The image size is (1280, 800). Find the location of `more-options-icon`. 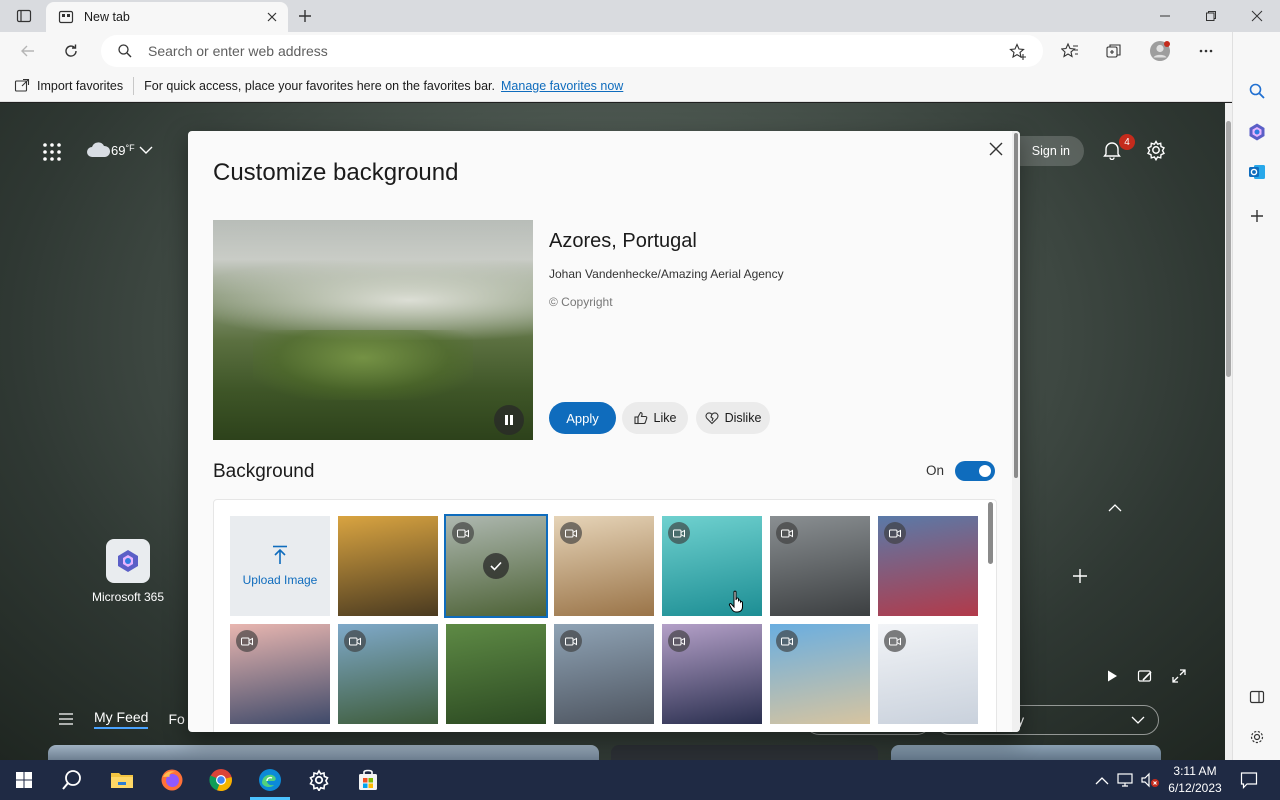

more-options-icon is located at coordinates (1206, 51).